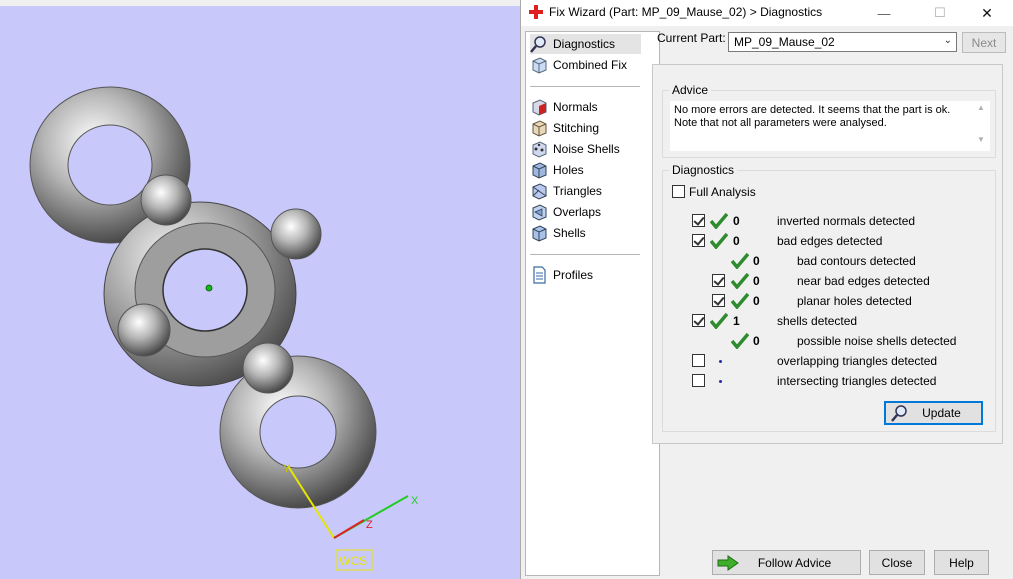 The width and height of the screenshot is (1013, 579). What do you see at coordinates (569, 233) in the screenshot?
I see `nav-label: Shells` at bounding box center [569, 233].